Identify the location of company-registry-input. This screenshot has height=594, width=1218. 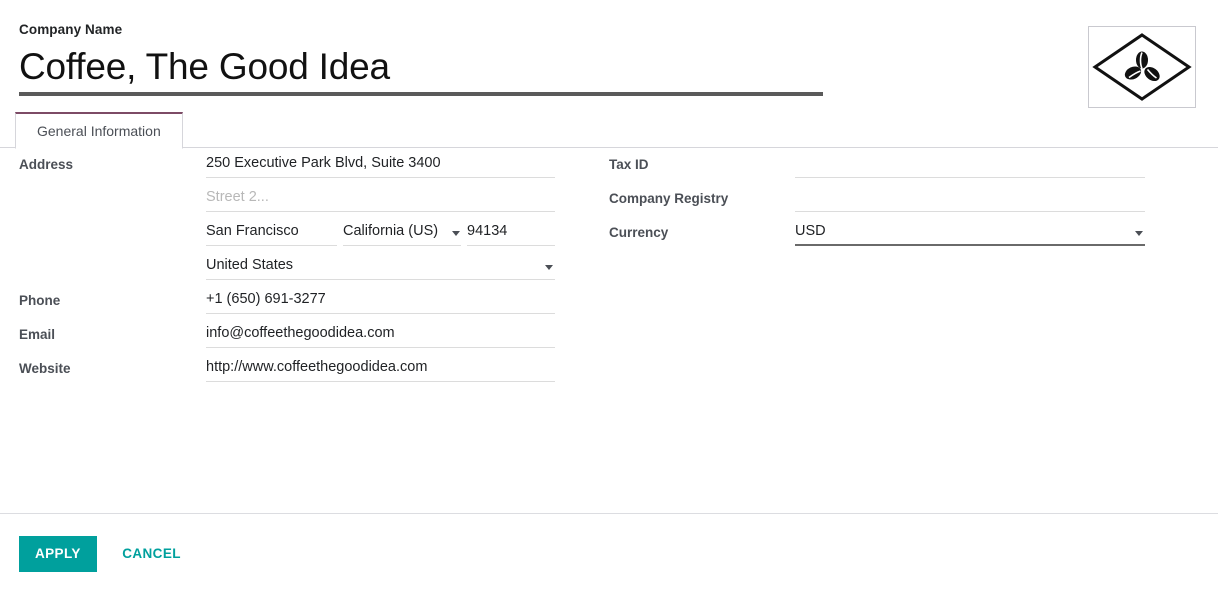
(970, 199).